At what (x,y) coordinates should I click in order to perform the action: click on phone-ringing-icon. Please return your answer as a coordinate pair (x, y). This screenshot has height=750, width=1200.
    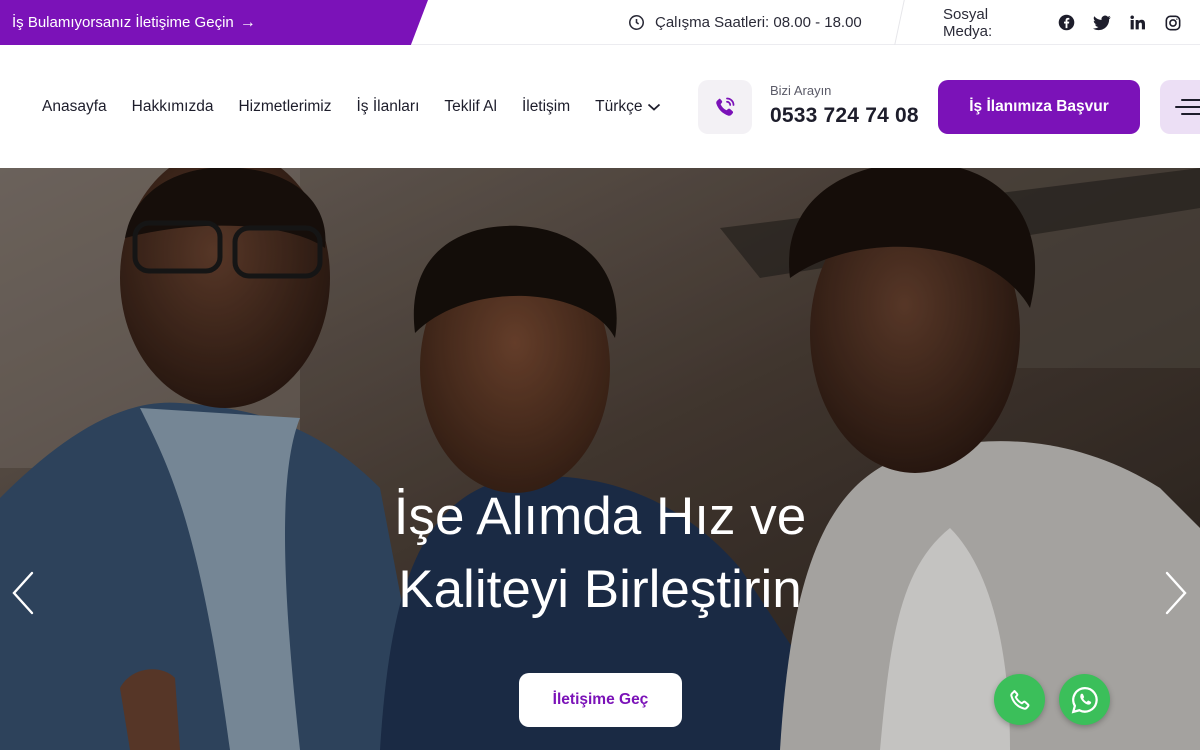
    Looking at the image, I should click on (725, 106).